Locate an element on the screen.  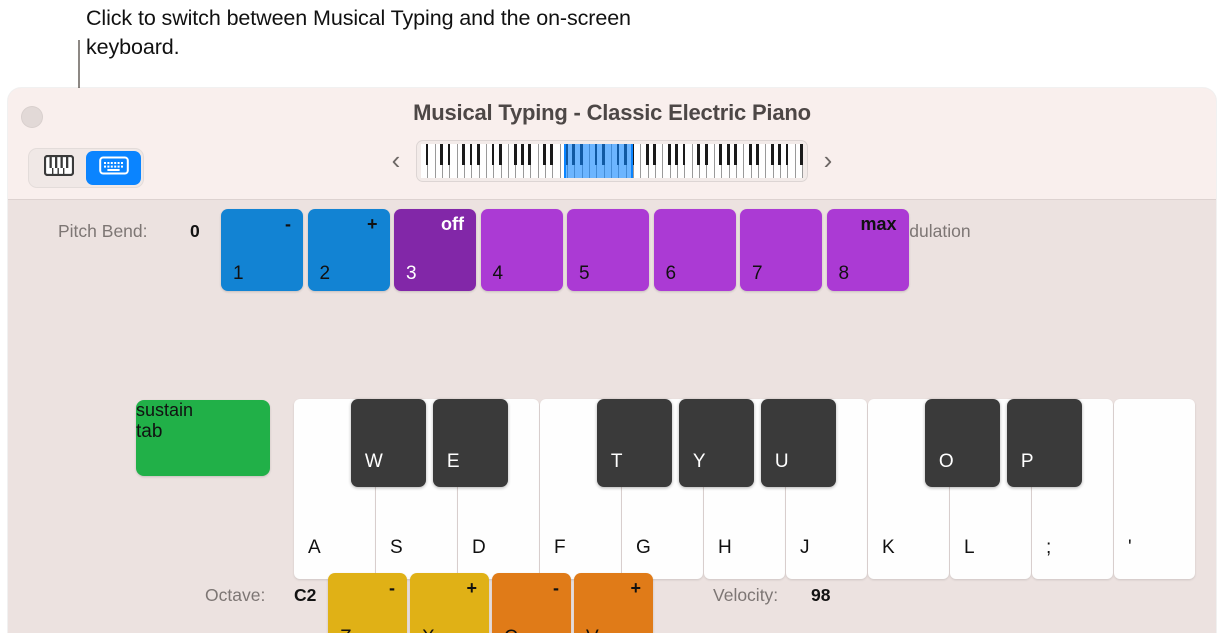
key-char-label: 8 is located at coordinates (844, 273).